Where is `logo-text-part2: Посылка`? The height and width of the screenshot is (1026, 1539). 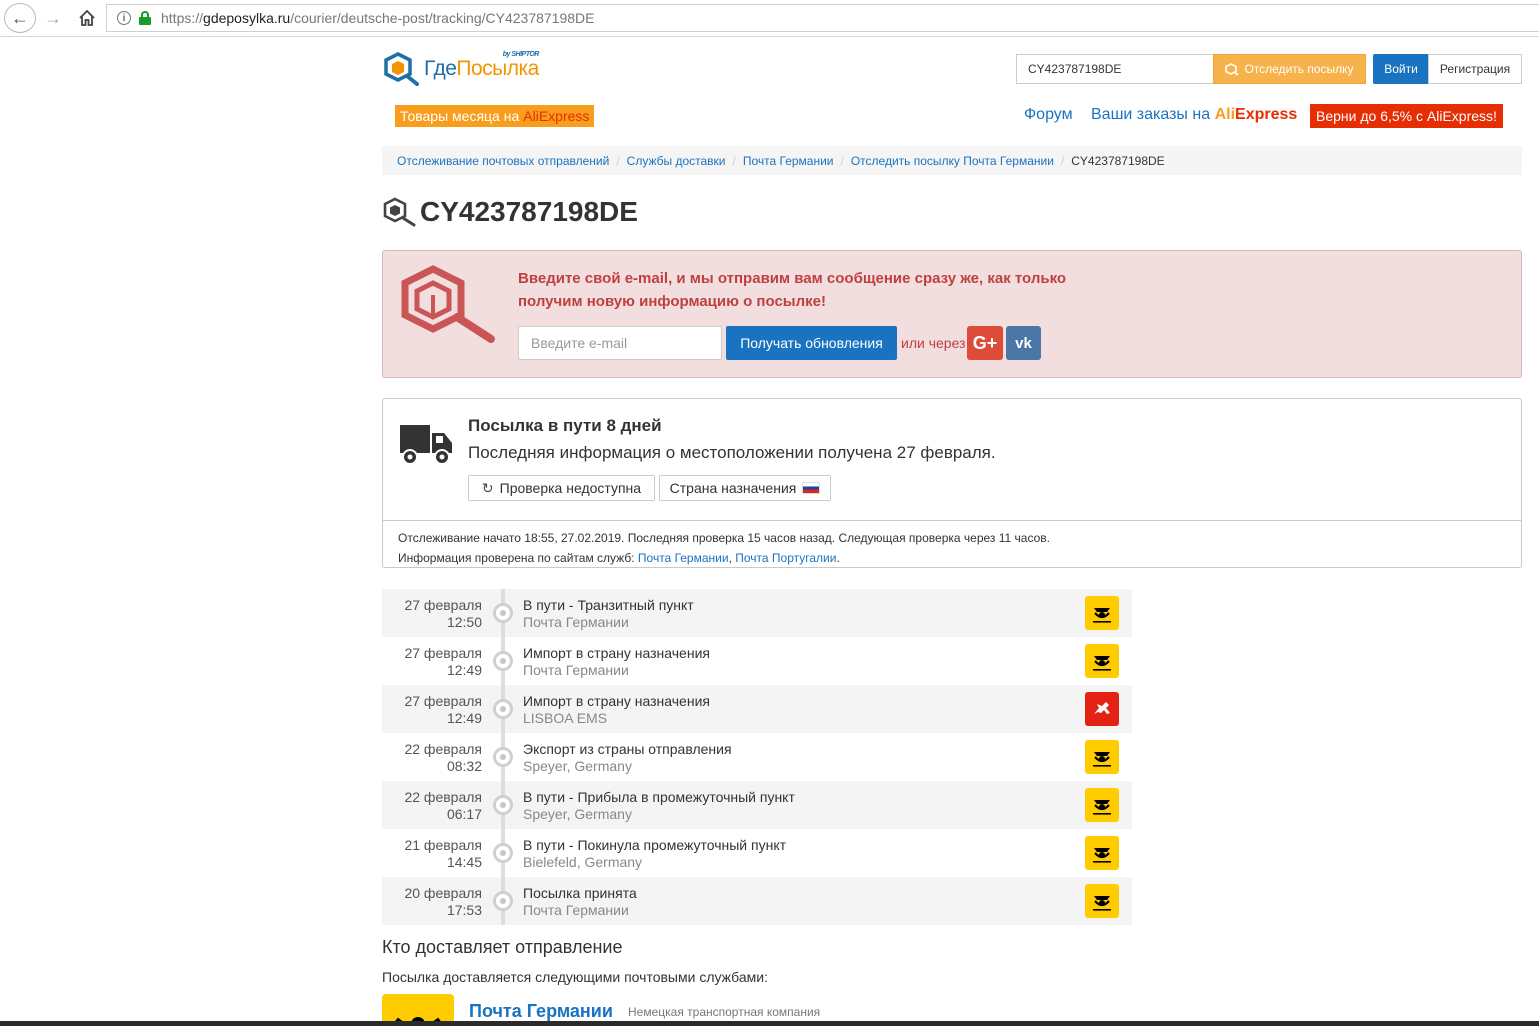
logo-text-part2: Посылка is located at coordinates (497, 68).